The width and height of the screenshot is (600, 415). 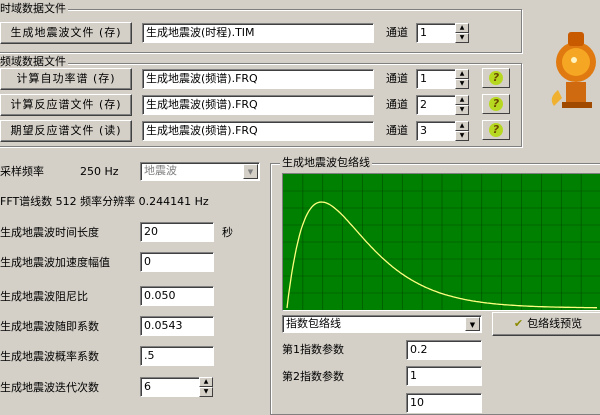 I want to click on exp-param1-input: 0.2, so click(x=444, y=350).